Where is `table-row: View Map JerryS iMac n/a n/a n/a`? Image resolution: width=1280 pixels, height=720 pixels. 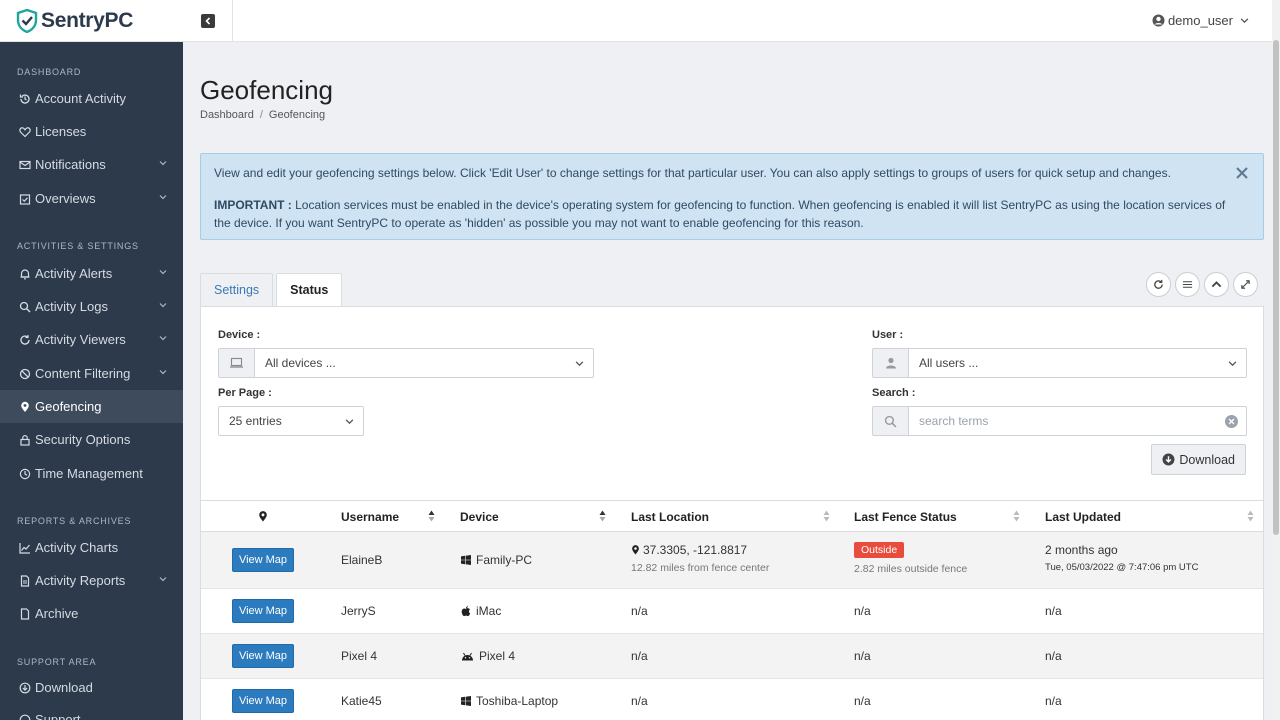 table-row: View Map JerryS iMac n/a n/a n/a is located at coordinates (732, 611).